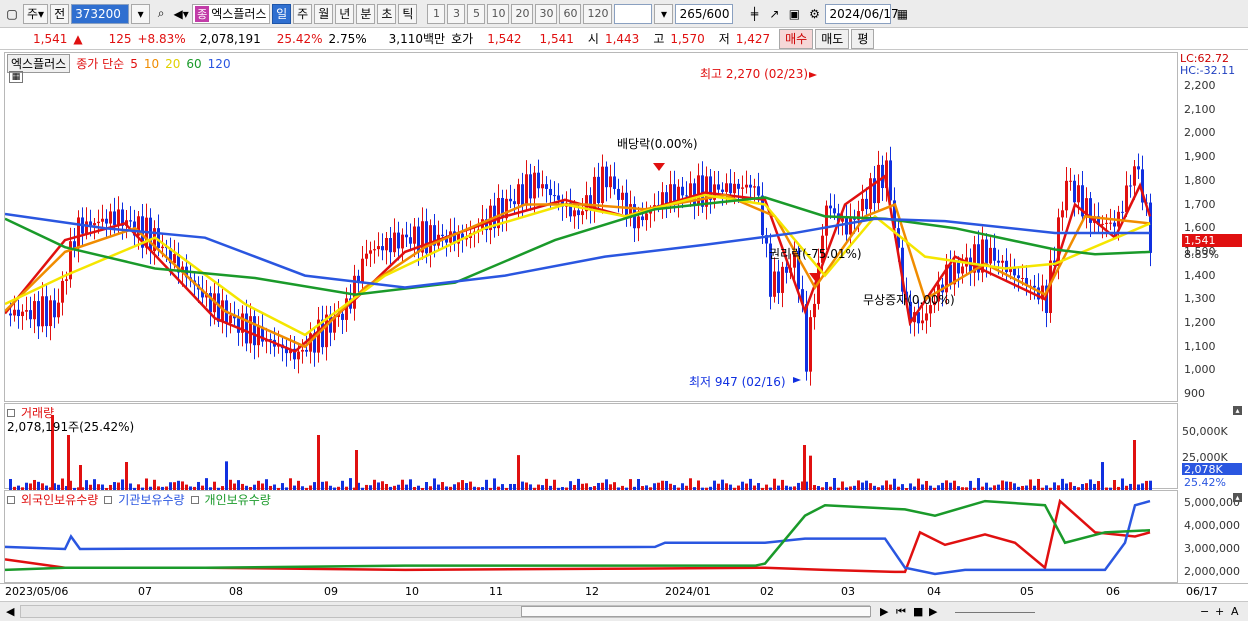 The width and height of the screenshot is (1248, 621). I want to click on count-input: 265/600, so click(704, 13).